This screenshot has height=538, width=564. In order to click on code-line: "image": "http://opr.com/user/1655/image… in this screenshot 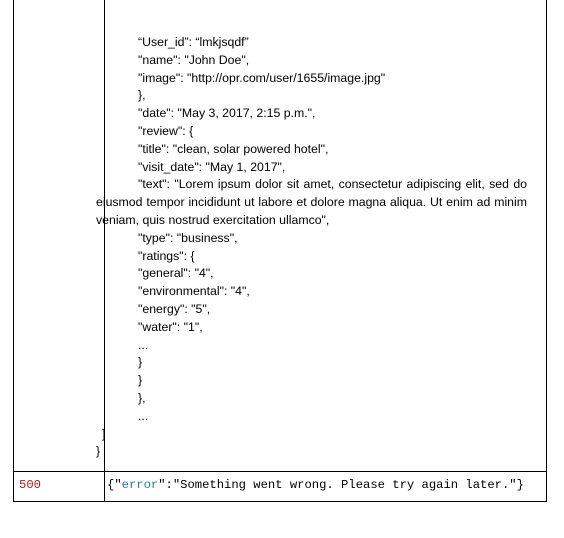, I will do `click(262, 77)`.